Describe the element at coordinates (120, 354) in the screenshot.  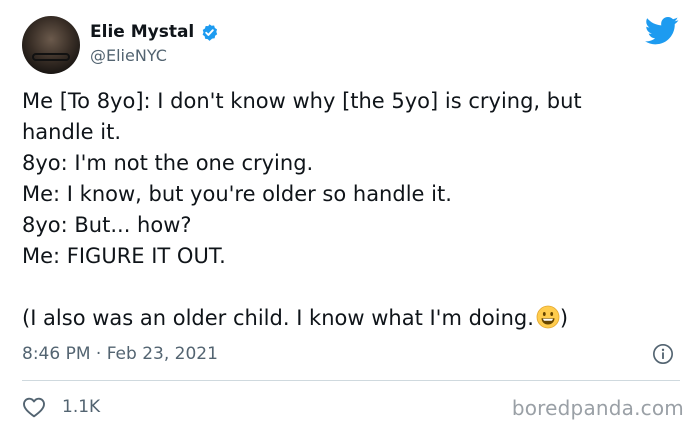
I see `tweet-timestamp: 8:46 PM · Feb 23, 2021` at that location.